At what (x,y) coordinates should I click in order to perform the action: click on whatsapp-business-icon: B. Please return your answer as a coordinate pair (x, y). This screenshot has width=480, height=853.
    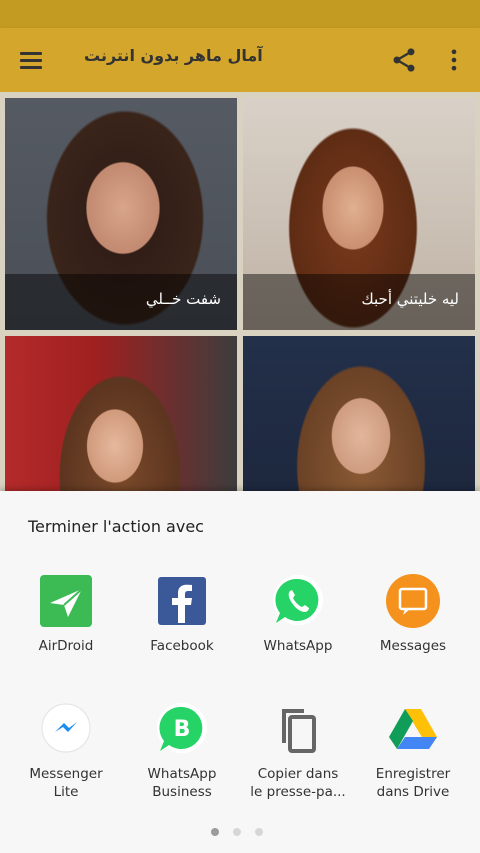
    Looking at the image, I should click on (182, 729).